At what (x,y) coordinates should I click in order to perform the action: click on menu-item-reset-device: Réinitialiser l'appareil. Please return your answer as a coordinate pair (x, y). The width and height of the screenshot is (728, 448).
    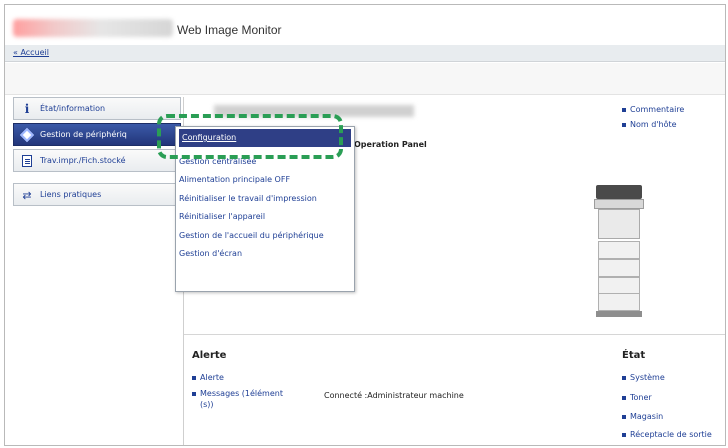
    Looking at the image, I should click on (265, 217).